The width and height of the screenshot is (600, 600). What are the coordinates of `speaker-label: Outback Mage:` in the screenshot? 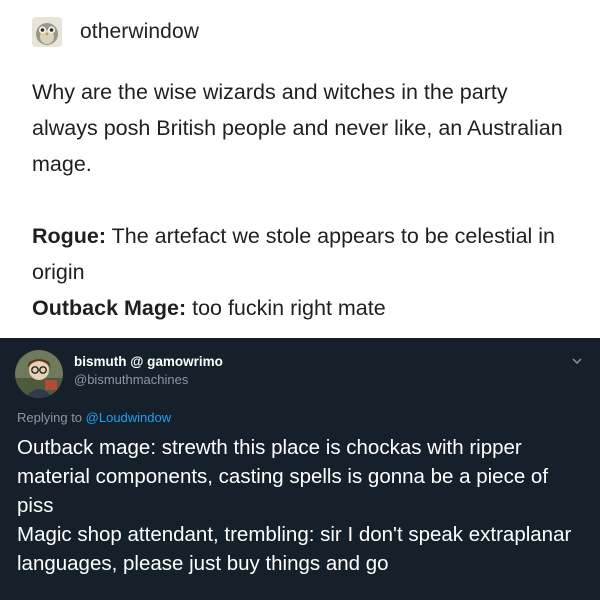 It's located at (109, 308).